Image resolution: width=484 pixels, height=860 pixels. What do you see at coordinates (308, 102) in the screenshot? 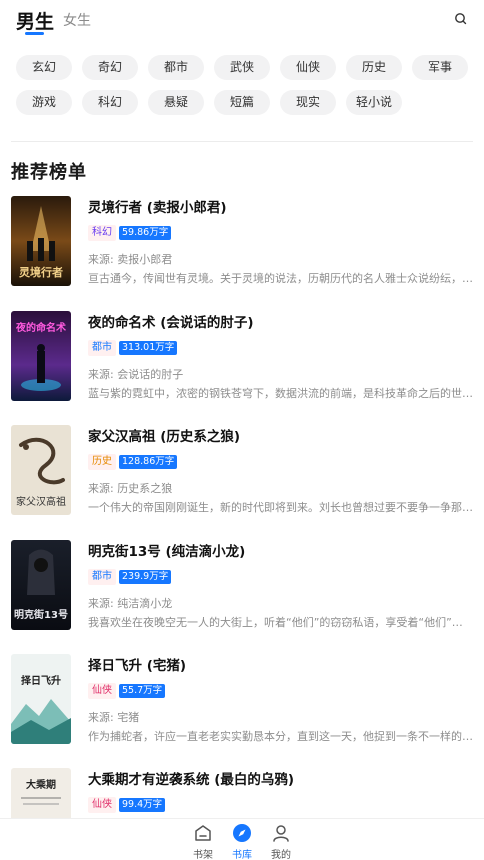
I see `chip-xianshi: 现实` at bounding box center [308, 102].